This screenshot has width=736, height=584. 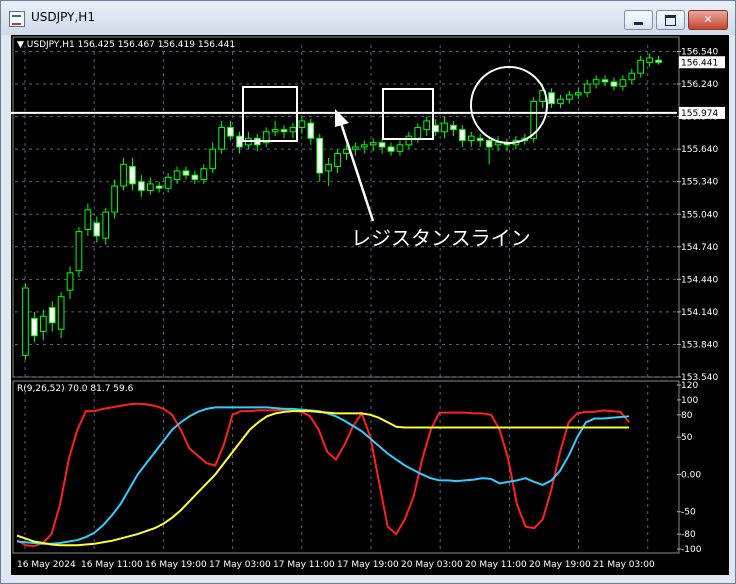 What do you see at coordinates (638, 20) in the screenshot?
I see `minimize-button` at bounding box center [638, 20].